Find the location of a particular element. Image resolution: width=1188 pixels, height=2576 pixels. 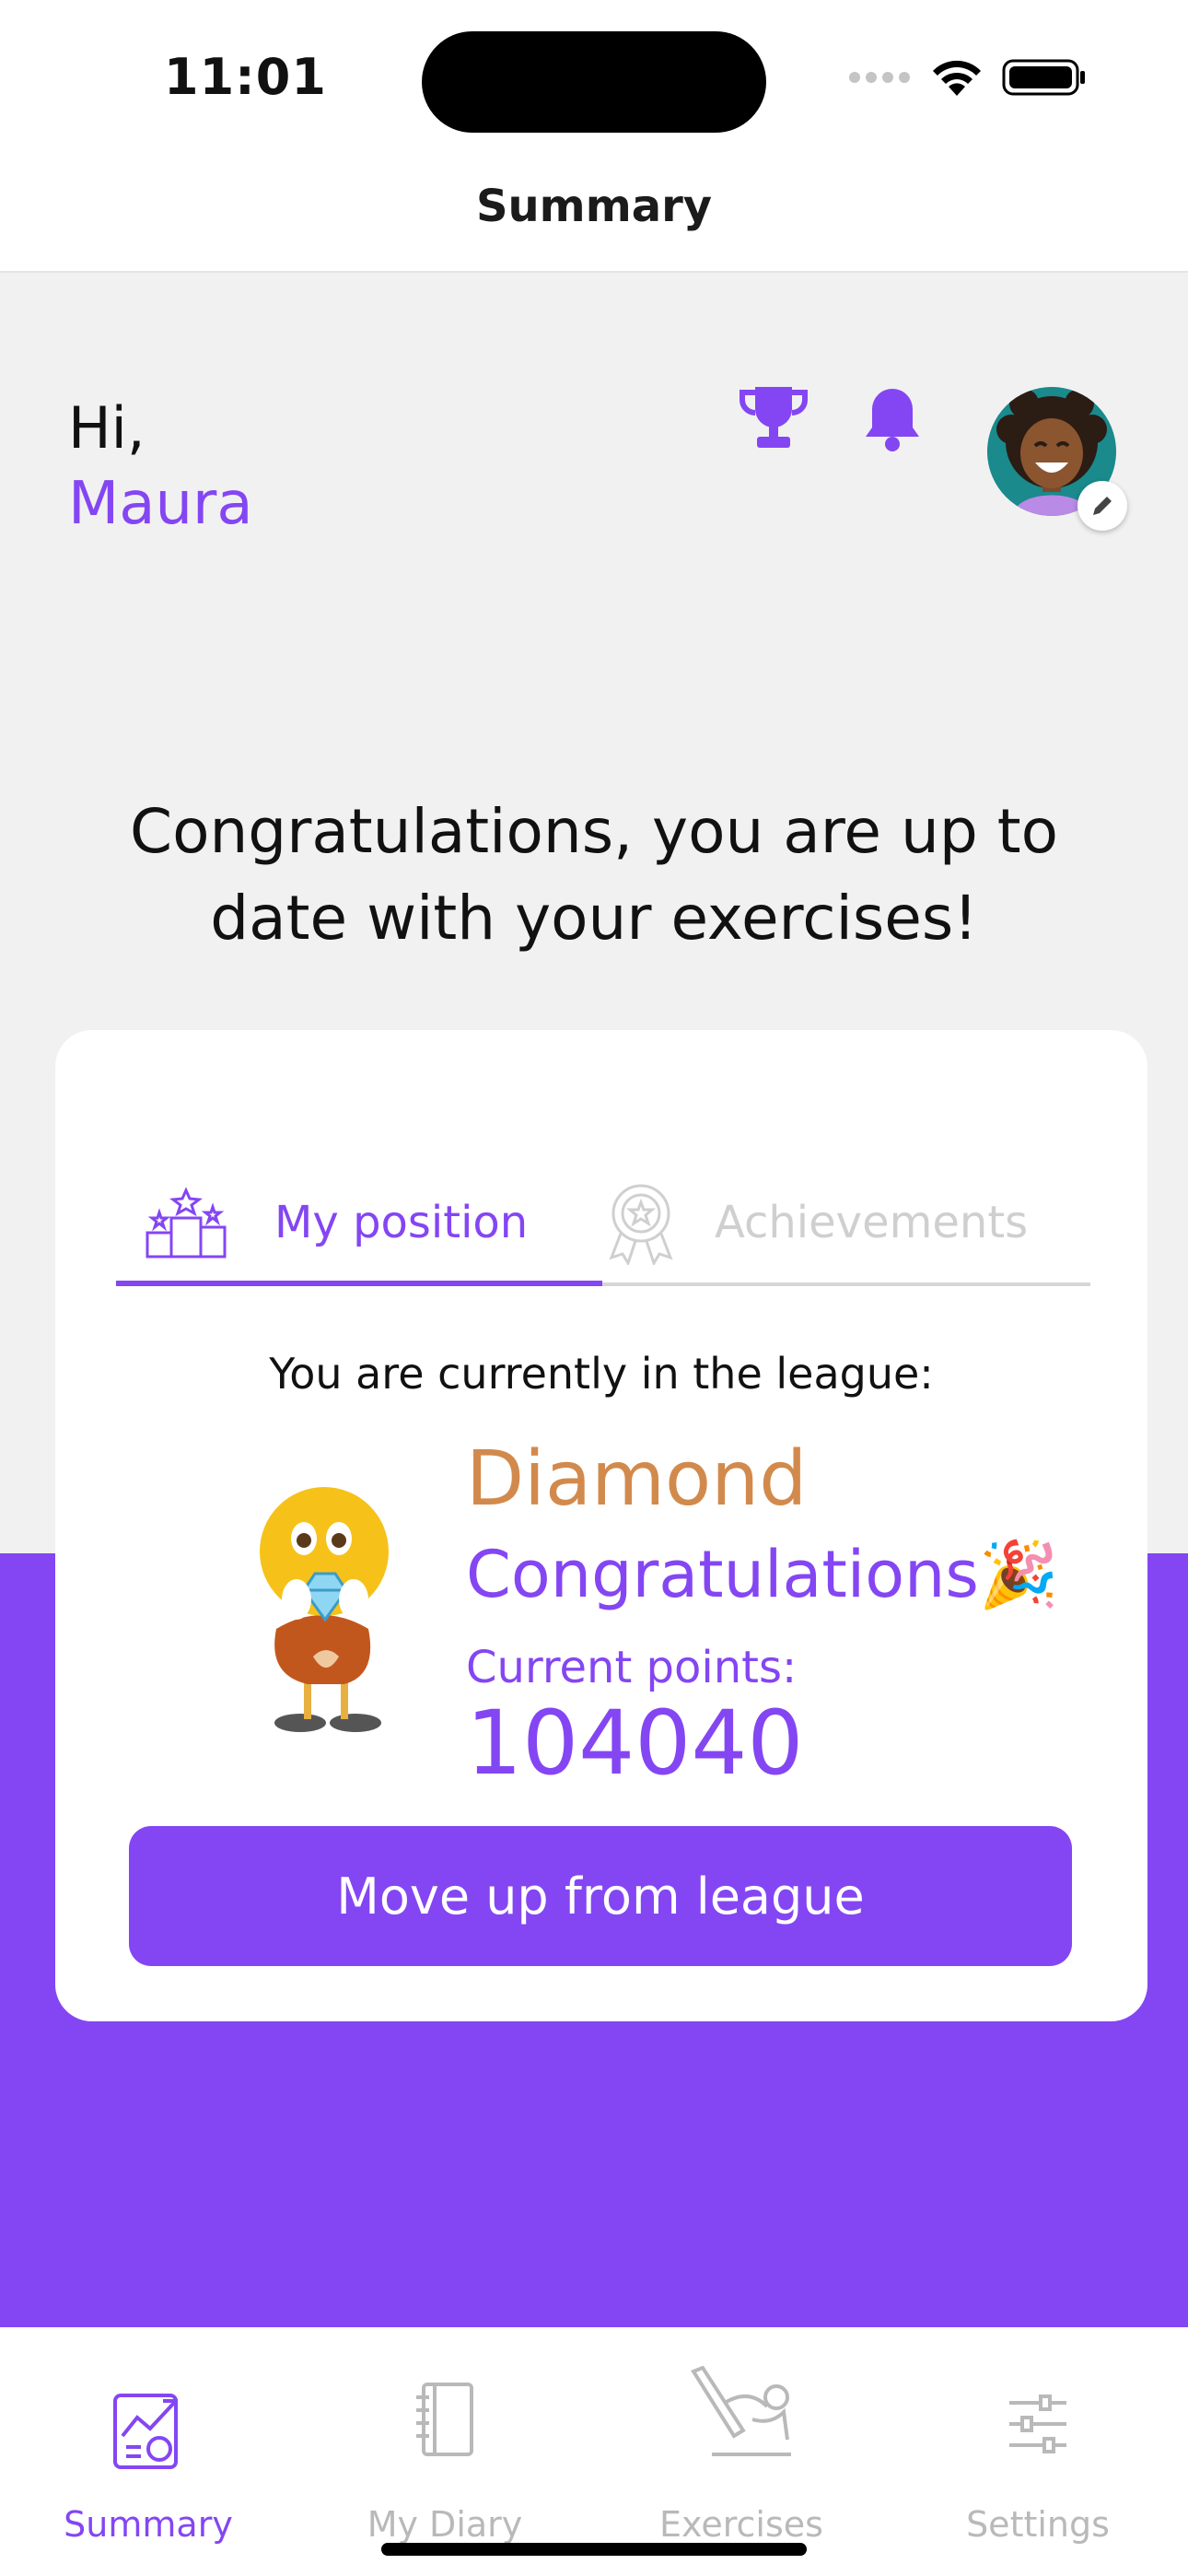

tab-my-position-label: My position is located at coordinates (401, 1222).